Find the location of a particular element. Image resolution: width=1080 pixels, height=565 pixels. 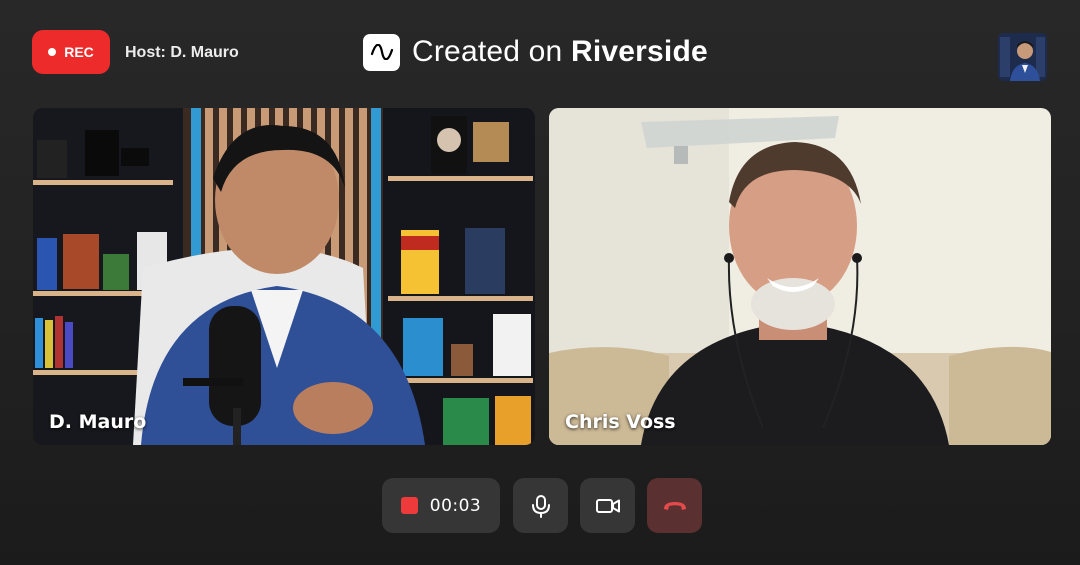

brand: Created on Riverside is located at coordinates (535, 52).